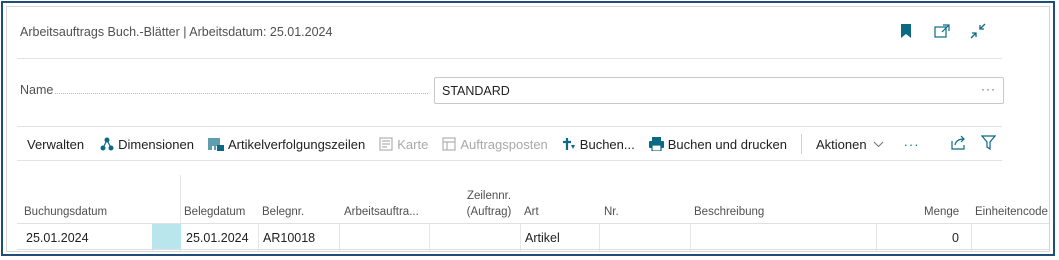 This screenshot has height=260, width=1059. Describe the element at coordinates (542, 238) in the screenshot. I see `cell-art: Artikel` at that location.